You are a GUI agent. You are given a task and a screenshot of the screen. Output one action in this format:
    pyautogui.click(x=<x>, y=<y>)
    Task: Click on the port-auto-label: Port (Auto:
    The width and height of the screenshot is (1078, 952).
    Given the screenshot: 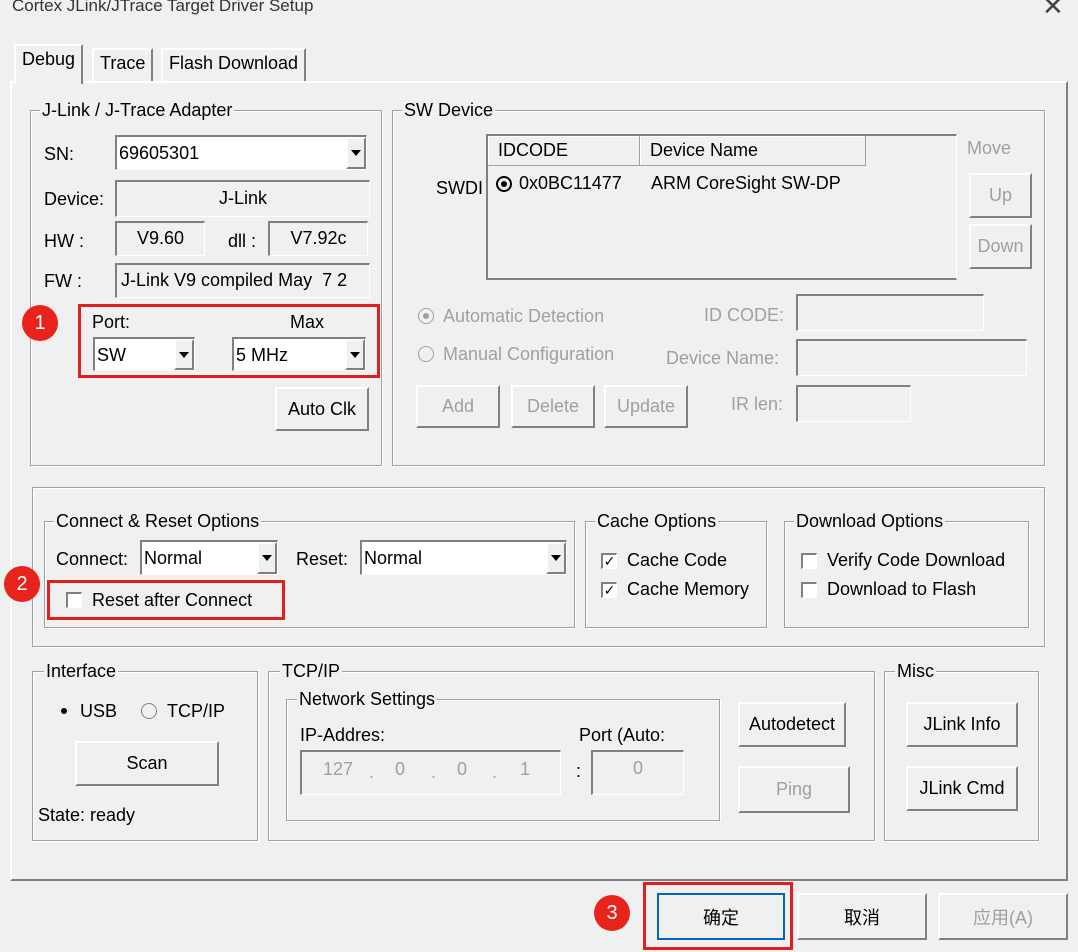 What is the action you would take?
    pyautogui.click(x=622, y=735)
    